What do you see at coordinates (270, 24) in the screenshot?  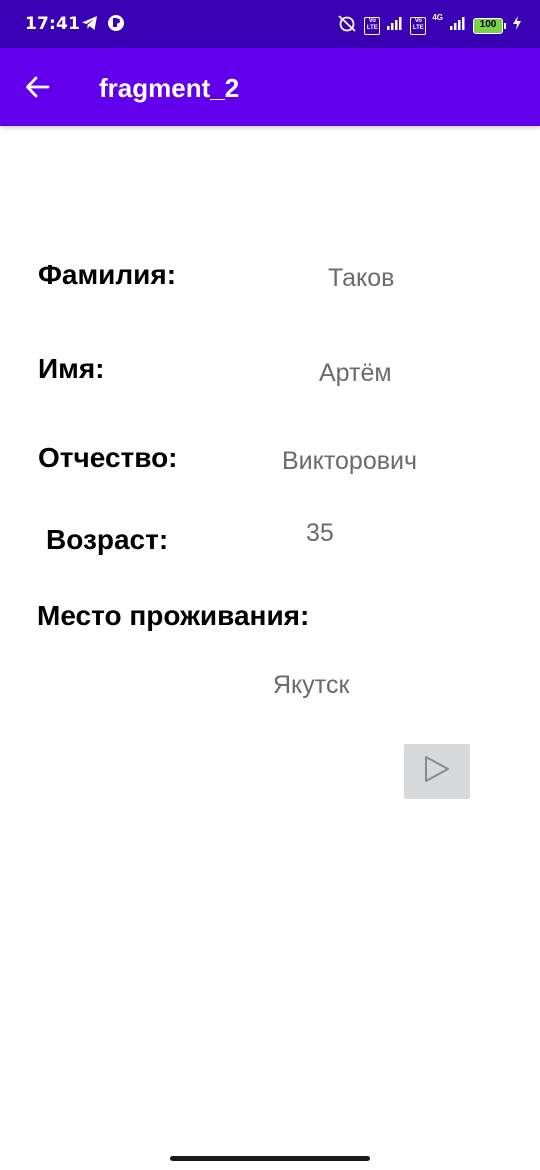 I see `status-bar: 17:41 Vo LTE Vo LTE 4G 100` at bounding box center [270, 24].